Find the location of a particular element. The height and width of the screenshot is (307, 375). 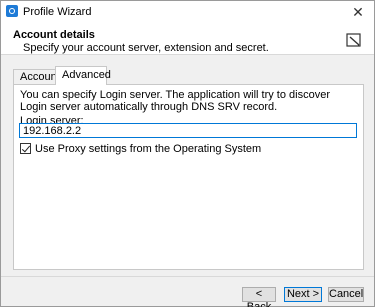

next-button: Next > is located at coordinates (303, 294).